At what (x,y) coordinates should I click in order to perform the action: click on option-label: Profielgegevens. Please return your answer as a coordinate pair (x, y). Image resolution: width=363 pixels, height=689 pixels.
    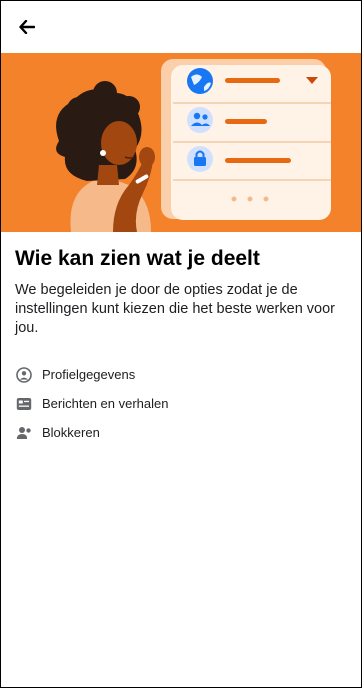
    Looking at the image, I should click on (89, 374).